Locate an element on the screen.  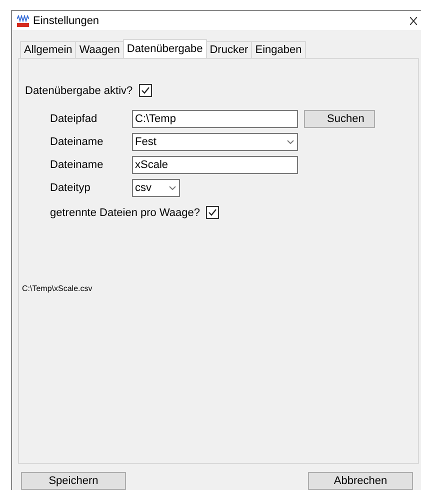
save-button: Speichern is located at coordinates (73, 481).